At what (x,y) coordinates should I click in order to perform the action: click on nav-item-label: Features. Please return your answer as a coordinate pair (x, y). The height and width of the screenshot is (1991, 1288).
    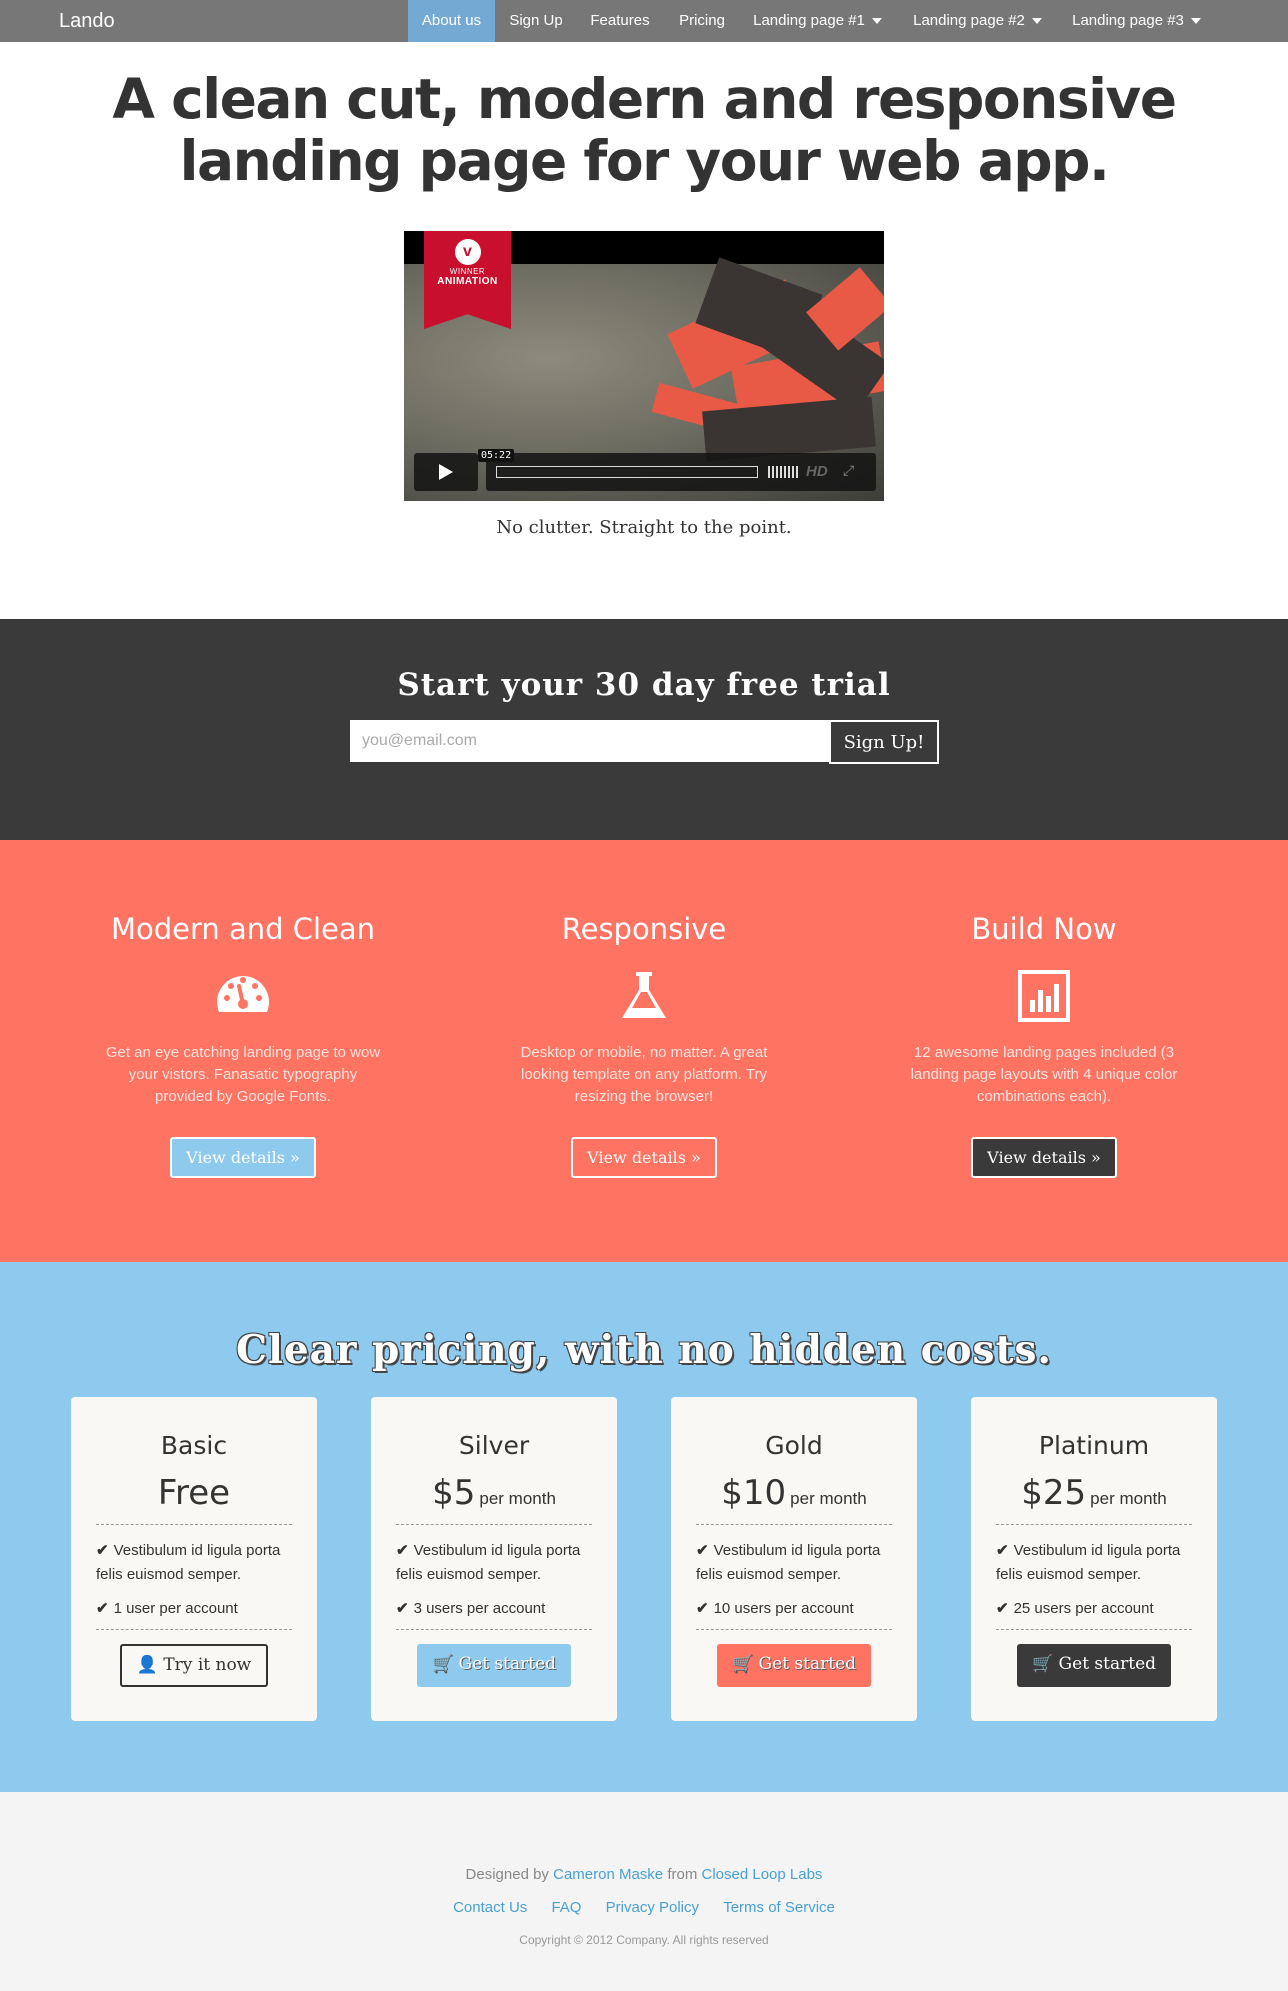
    Looking at the image, I should click on (620, 20).